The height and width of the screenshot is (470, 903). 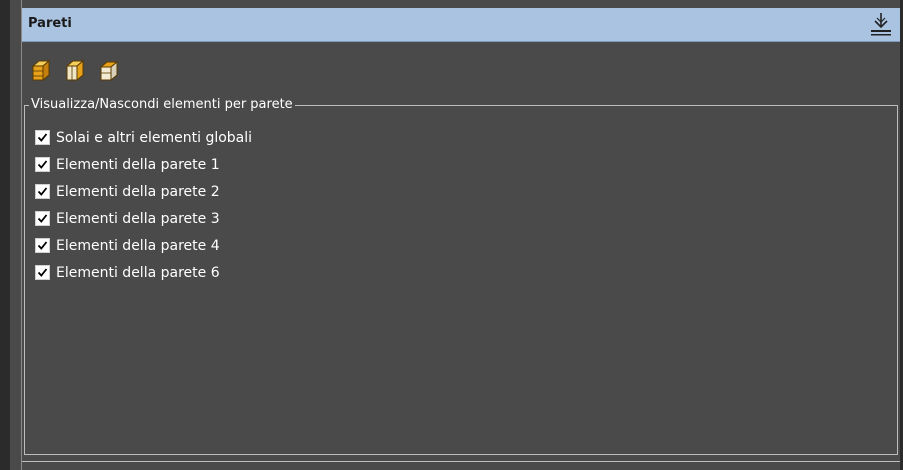 I want to click on checkbox-label: Elementi della parete 3, so click(x=138, y=218).